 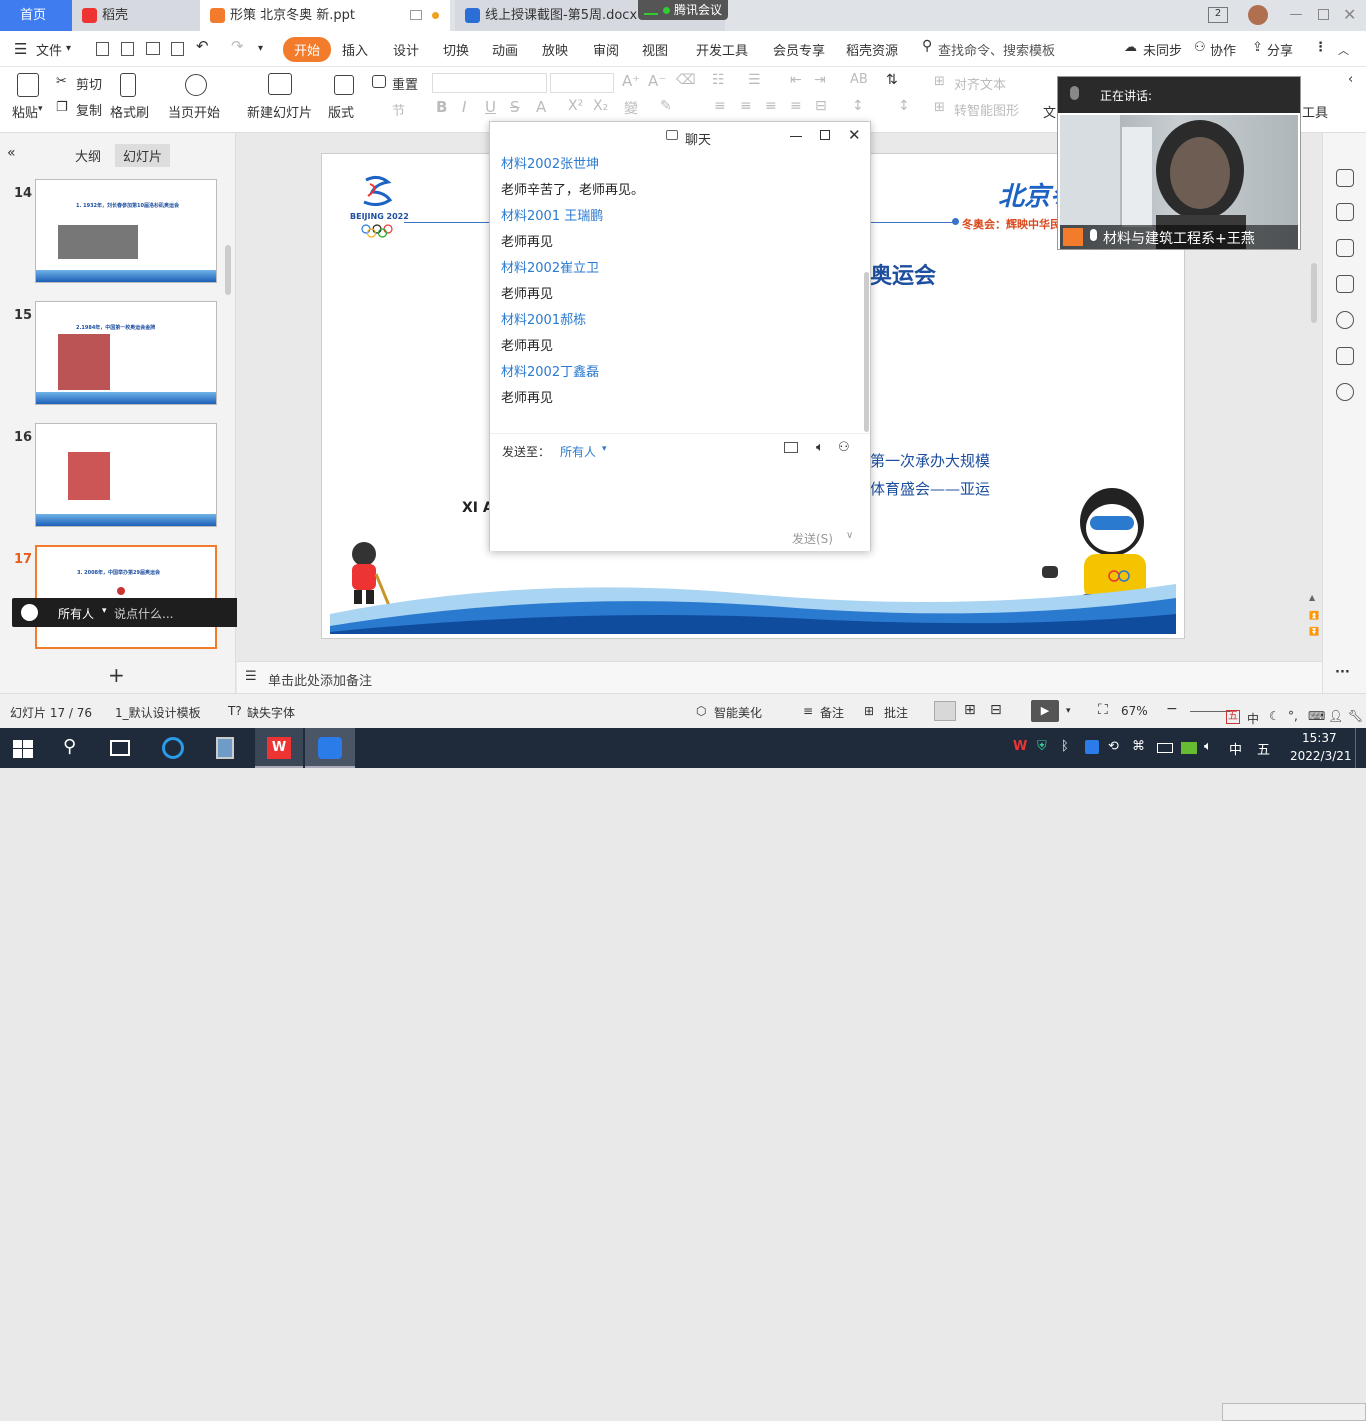 I want to click on meeting-tray-icon, so click(x=1092, y=747).